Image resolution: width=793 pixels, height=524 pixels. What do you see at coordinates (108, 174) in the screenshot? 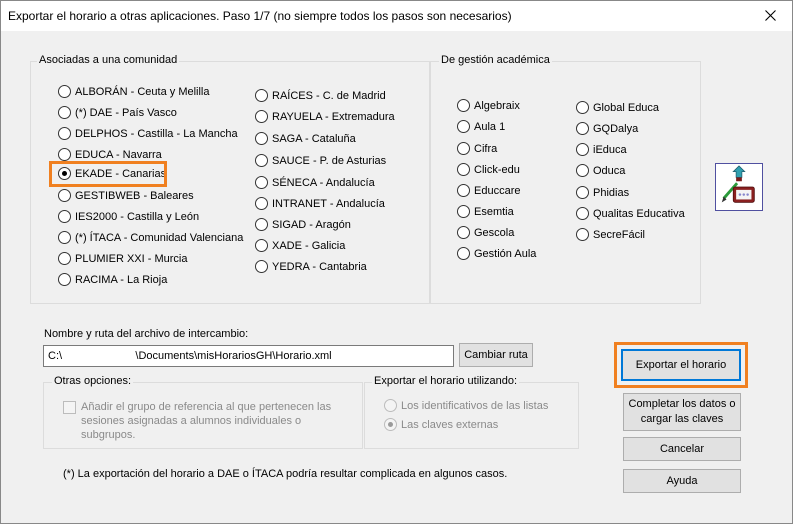
I see `ekade-highlight-frame` at bounding box center [108, 174].